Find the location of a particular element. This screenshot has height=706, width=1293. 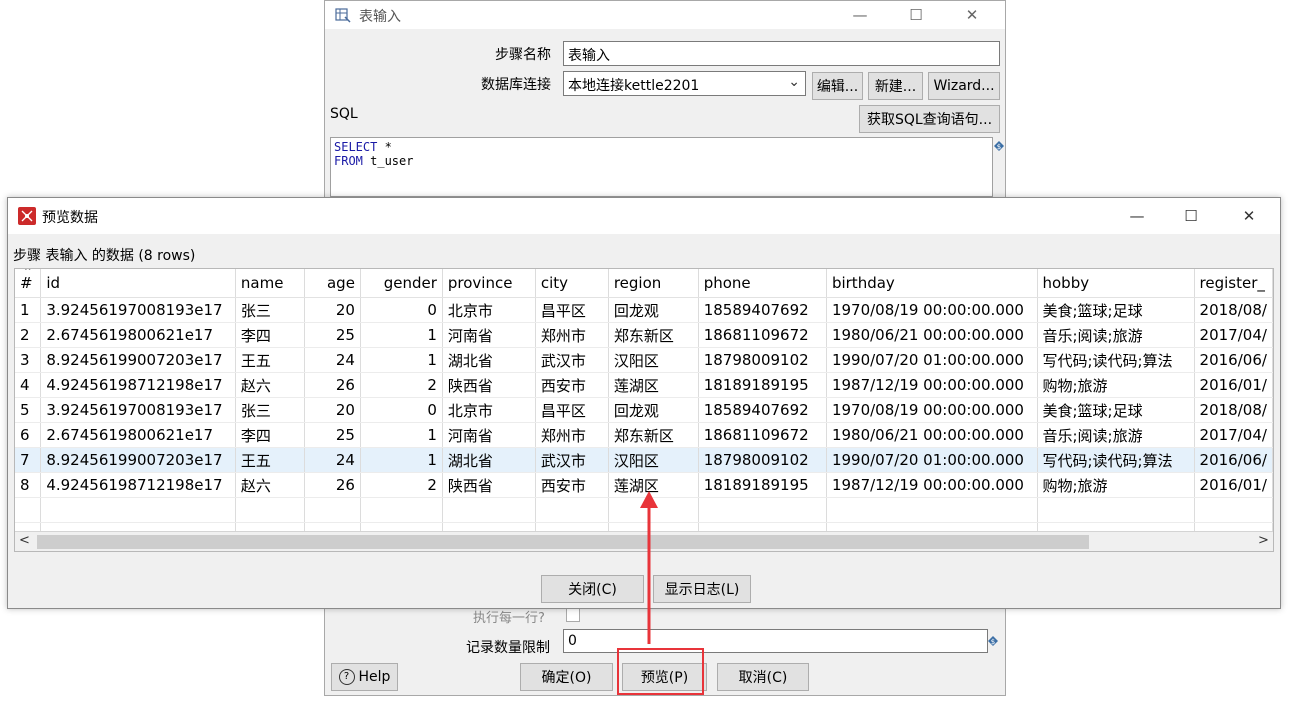

table-cell: 5 is located at coordinates (28, 410).